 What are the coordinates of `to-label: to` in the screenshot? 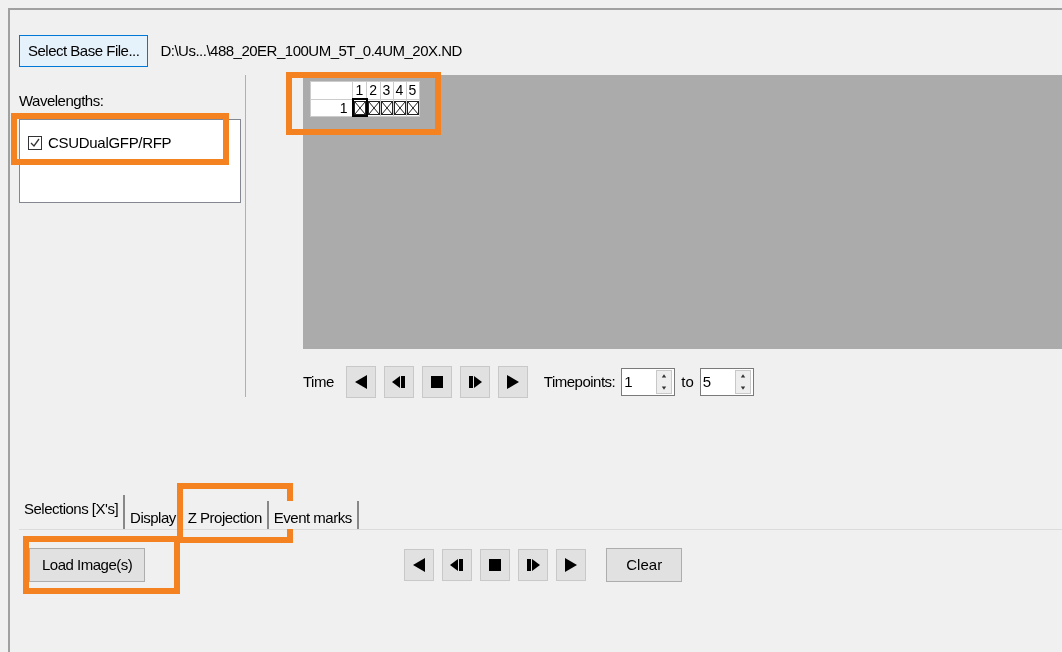 It's located at (687, 381).